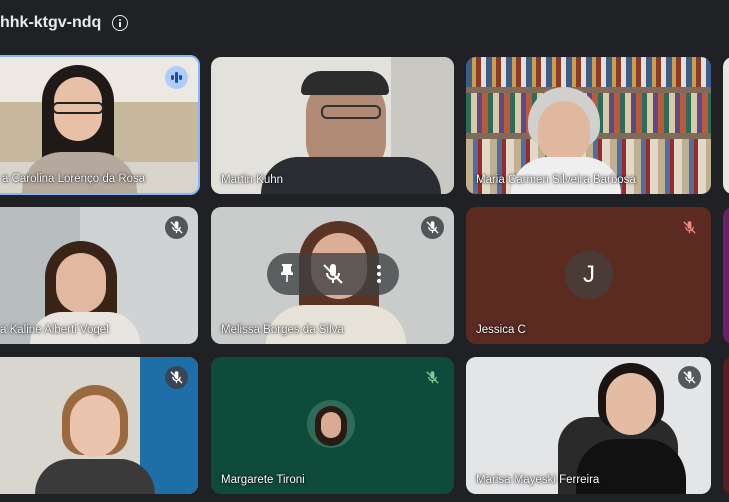 This screenshot has height=502, width=729. I want to click on meeting-header: hhk-ktgv-ndq, so click(364, 25).